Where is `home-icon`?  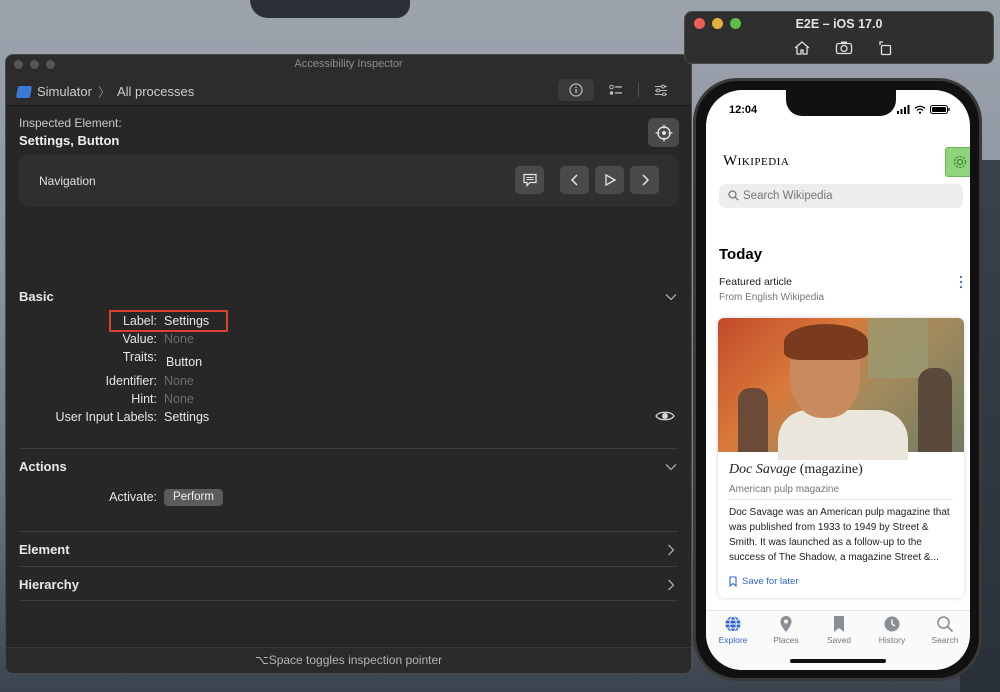
home-icon is located at coordinates (802, 48).